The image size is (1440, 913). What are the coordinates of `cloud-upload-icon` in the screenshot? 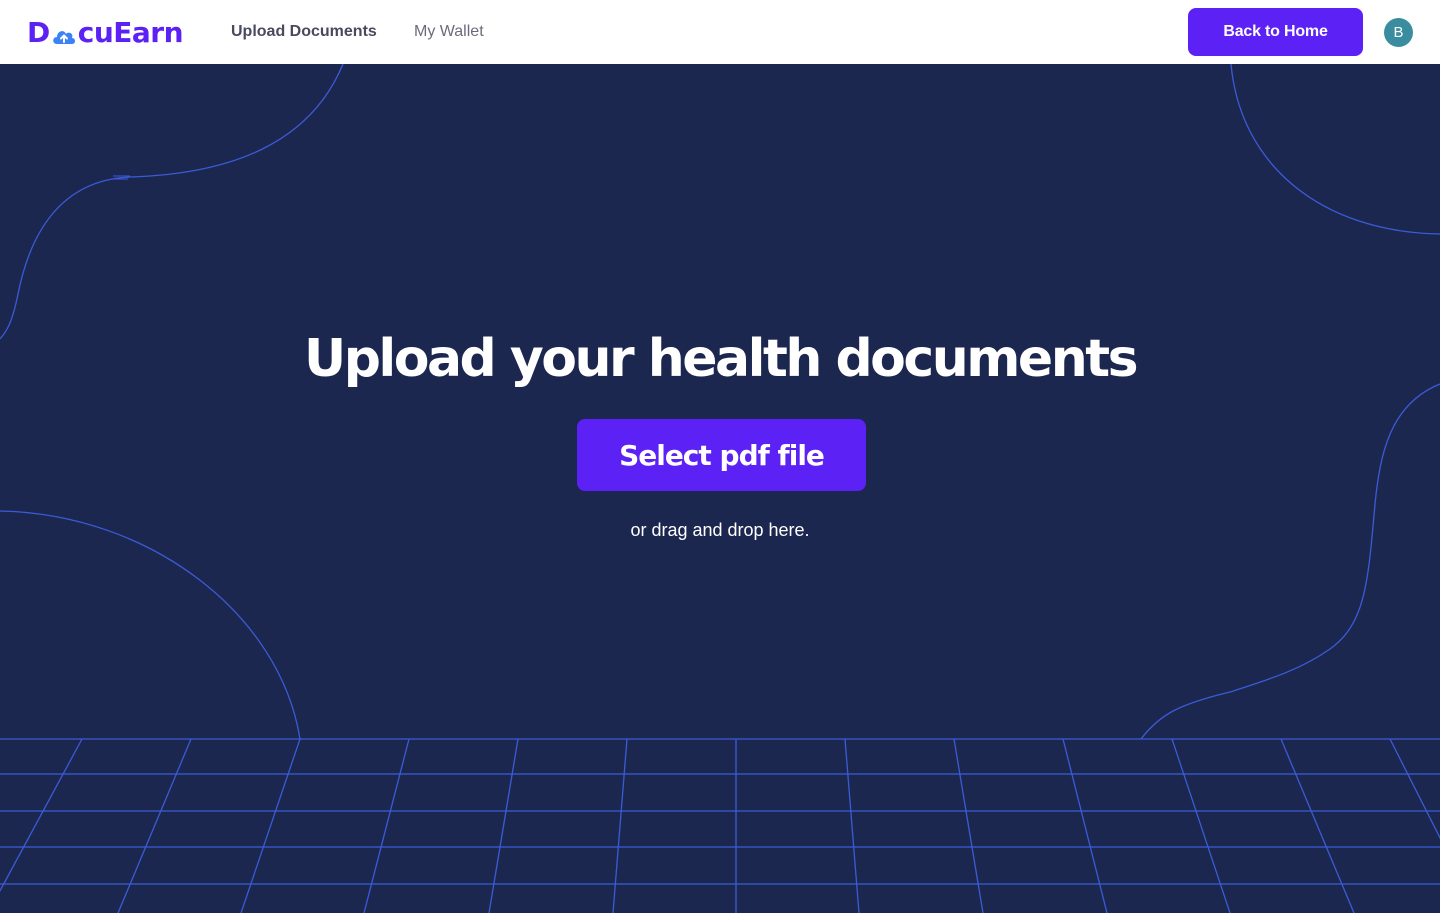 It's located at (64, 32).